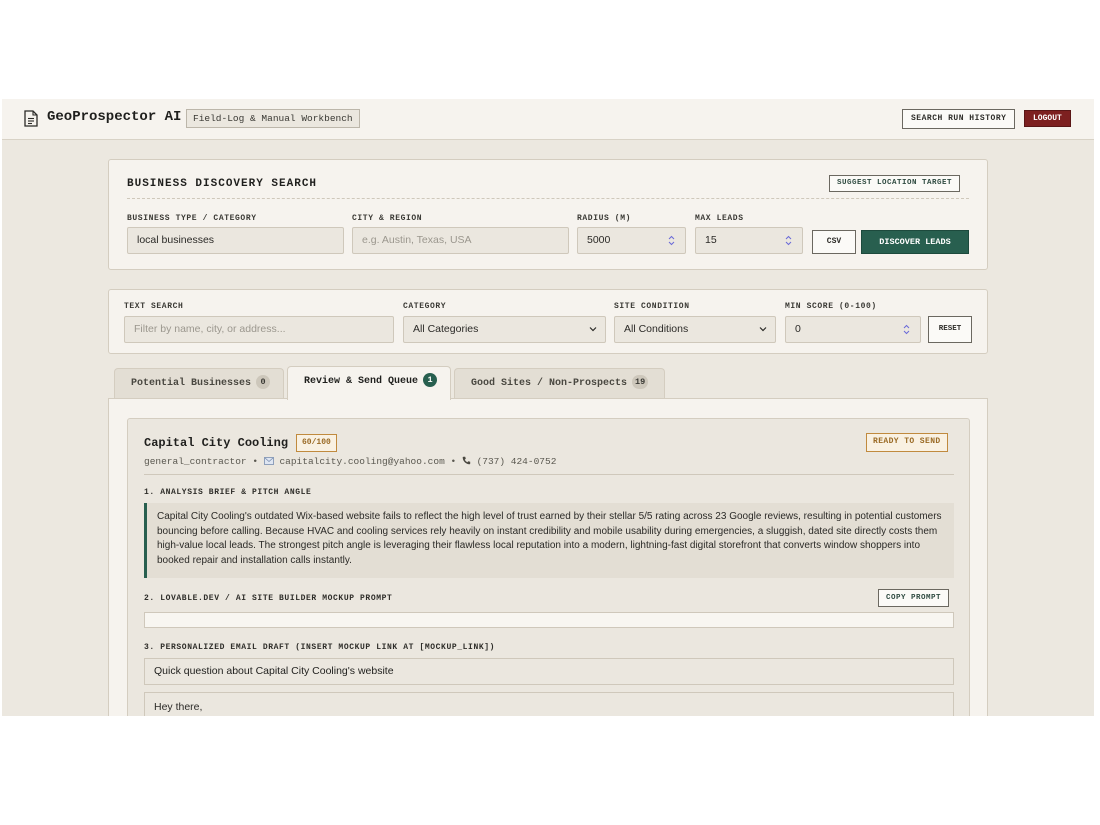 The width and height of the screenshot is (1100, 825). What do you see at coordinates (798, 329) in the screenshot?
I see `min-score-value: 0` at bounding box center [798, 329].